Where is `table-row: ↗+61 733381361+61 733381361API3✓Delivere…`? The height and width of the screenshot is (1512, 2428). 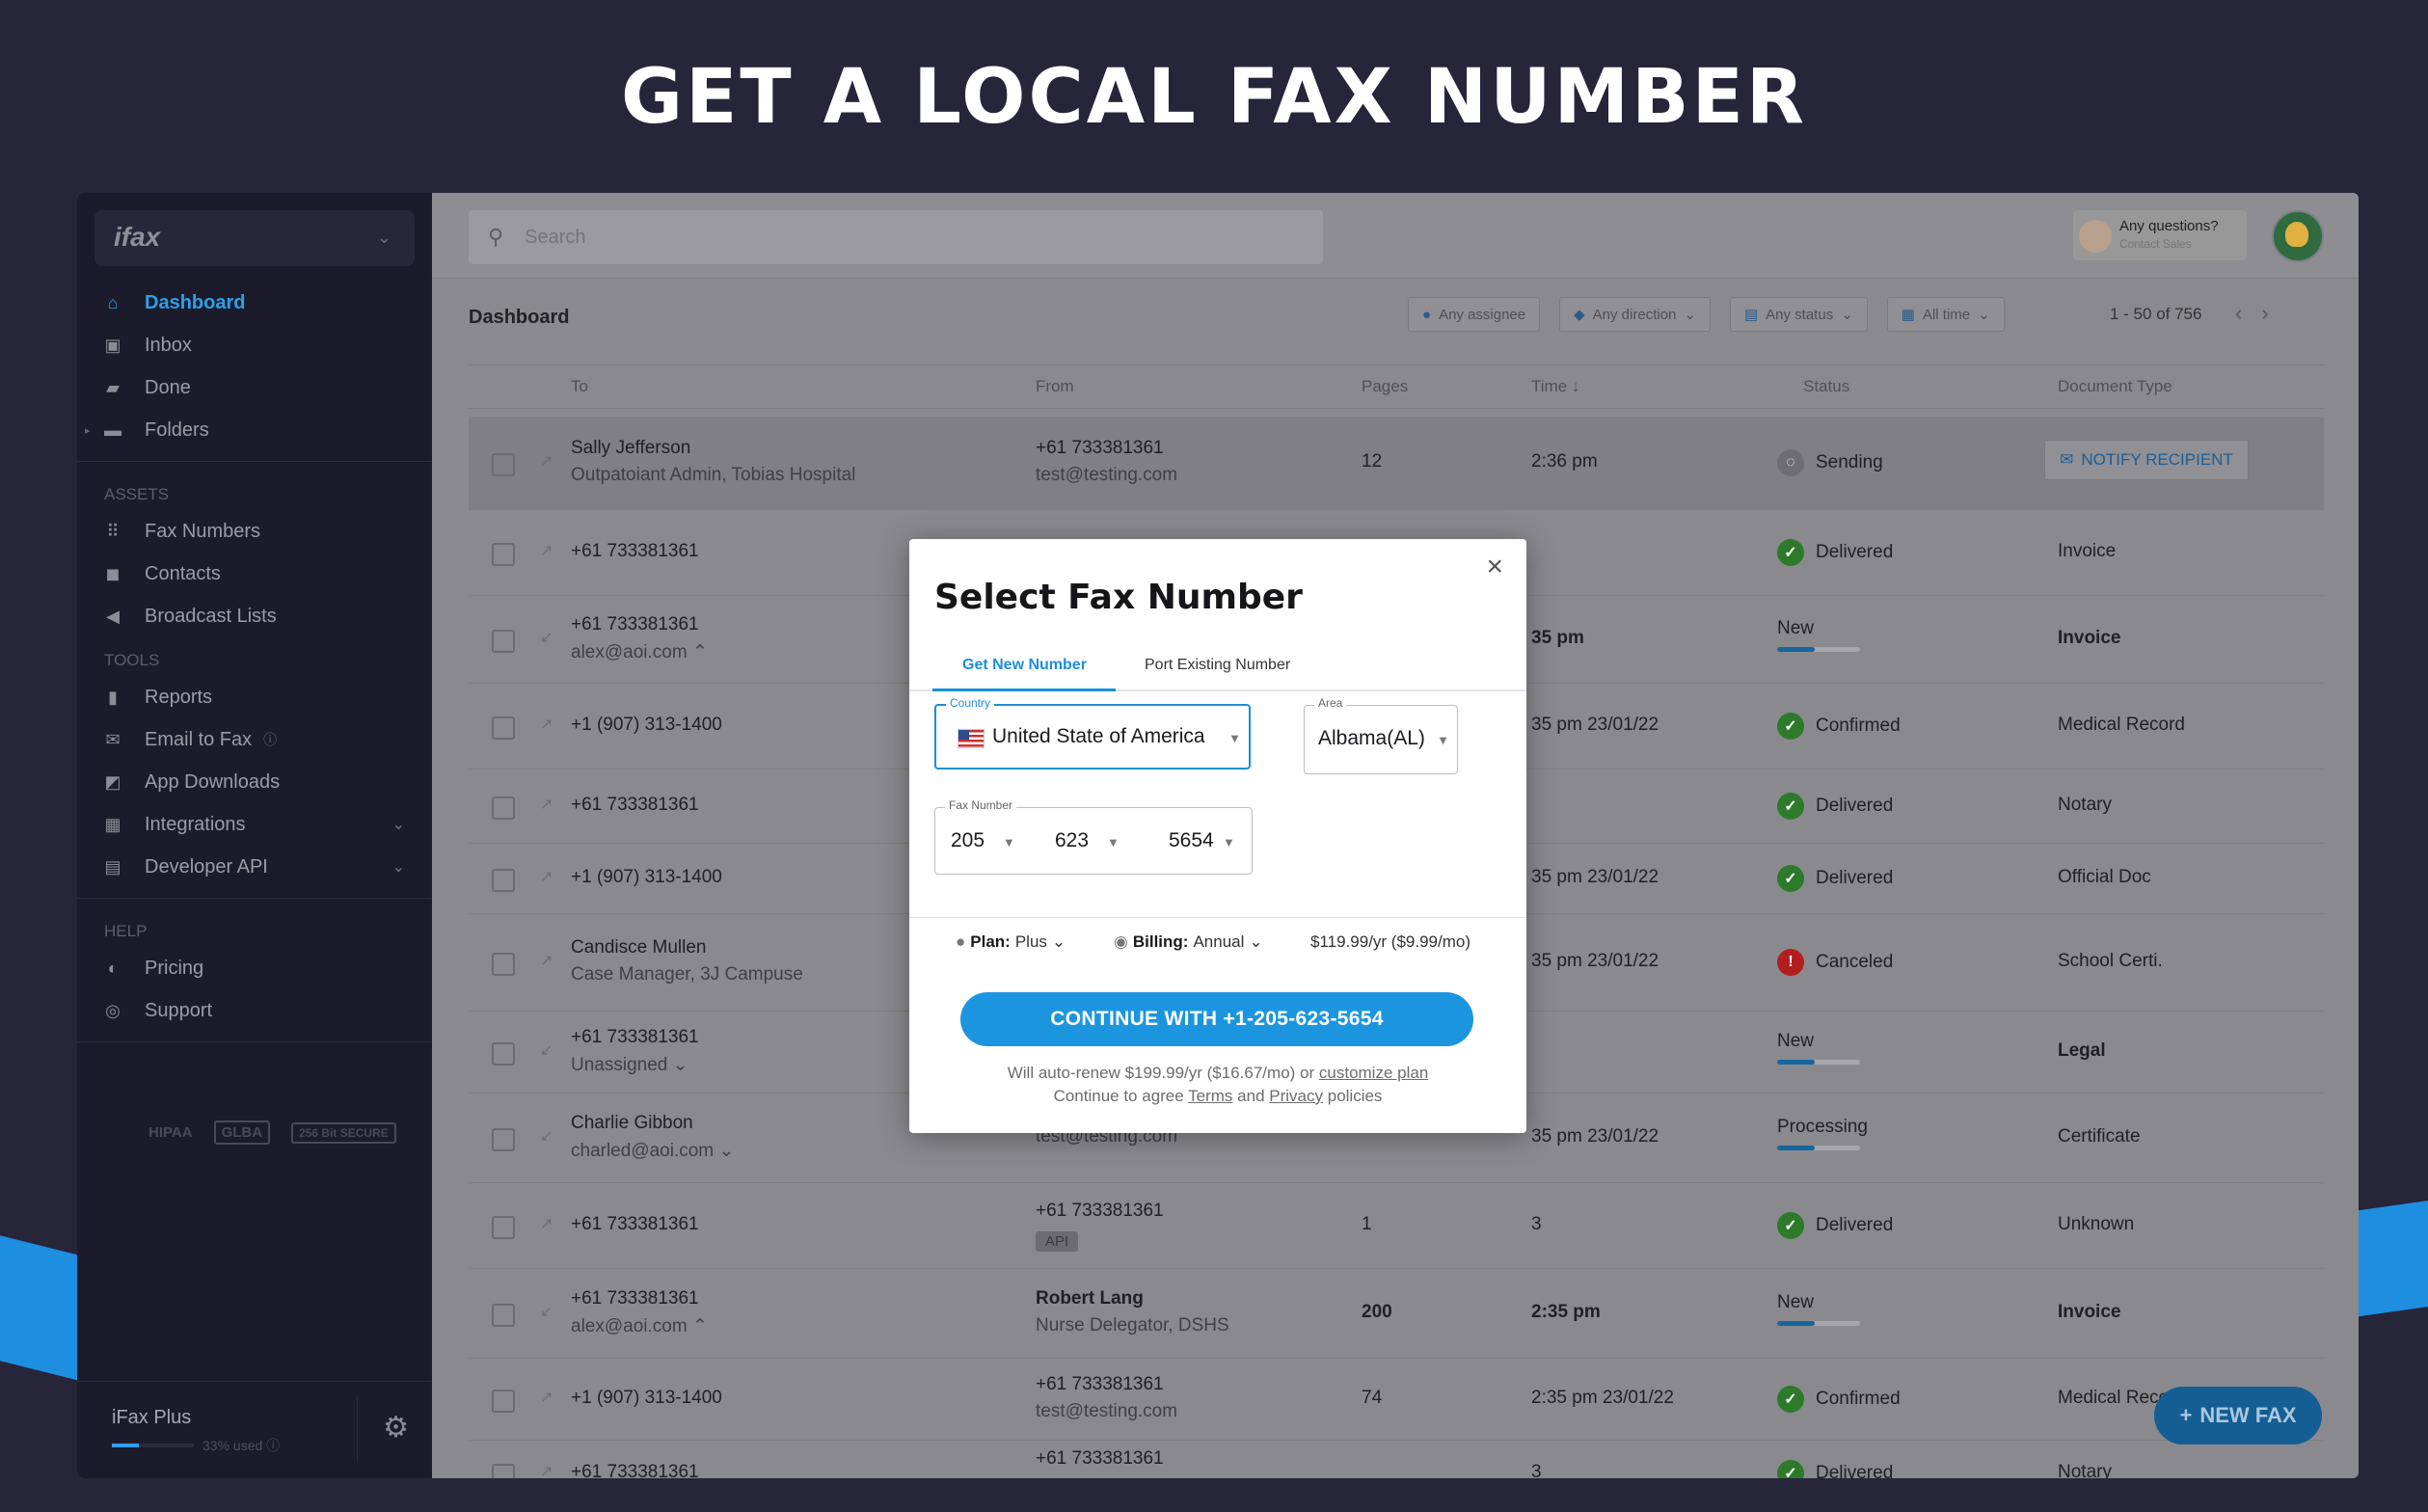
table-row: ↗+61 733381361+61 733381361API3✓Delivere… is located at coordinates (1396, 1459).